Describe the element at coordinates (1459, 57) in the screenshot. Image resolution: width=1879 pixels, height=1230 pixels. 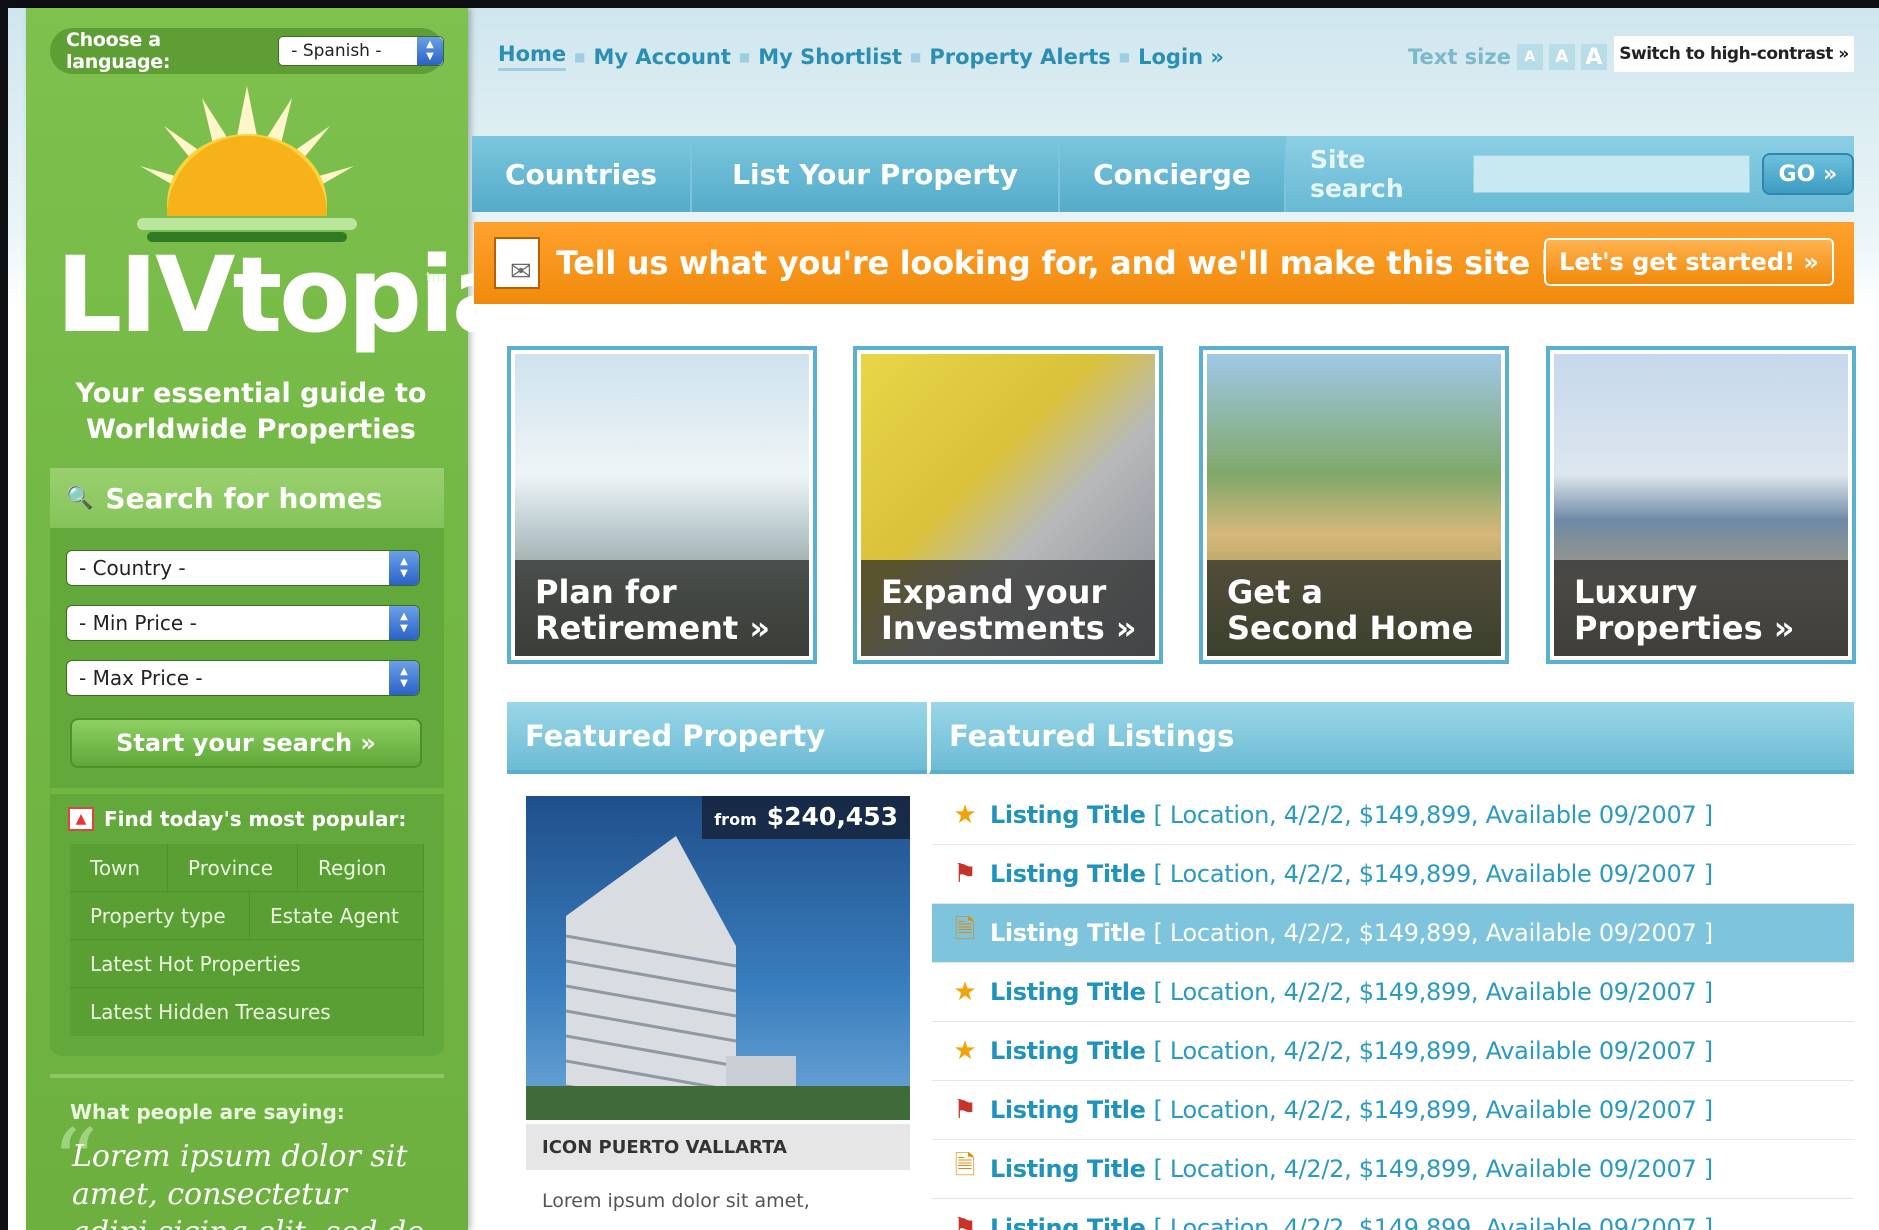
I see `text-size-label: Text size` at that location.